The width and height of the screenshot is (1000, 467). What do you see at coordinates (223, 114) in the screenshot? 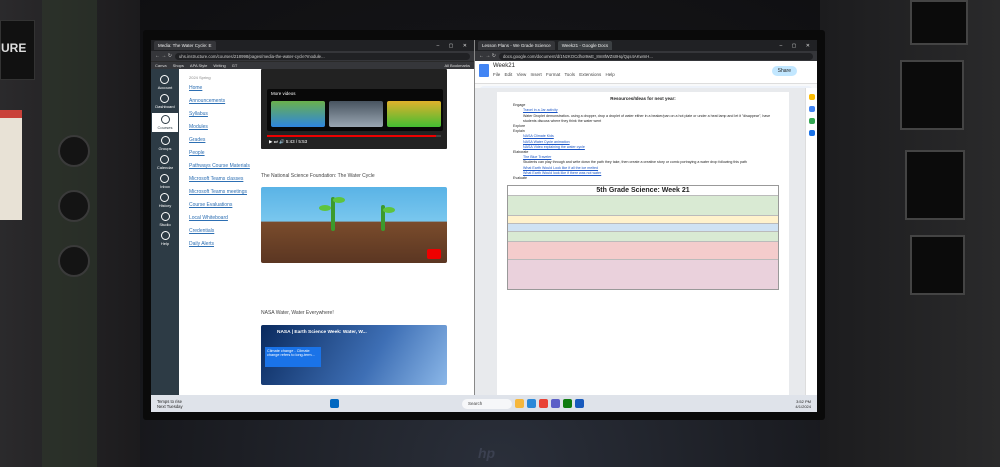
I see `course-link: Syllabus` at bounding box center [223, 114].